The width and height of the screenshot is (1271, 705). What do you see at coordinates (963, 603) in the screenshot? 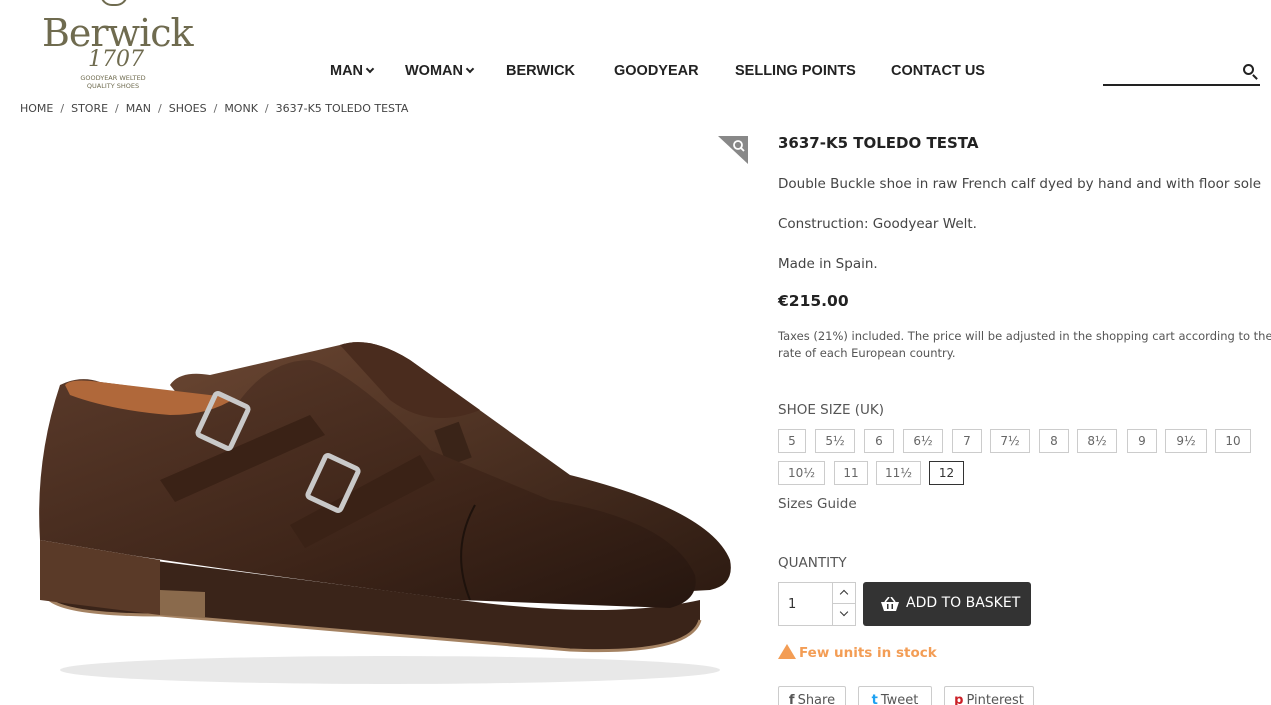
I see `add-to-basket-label: ADD TO BASKET` at bounding box center [963, 603].